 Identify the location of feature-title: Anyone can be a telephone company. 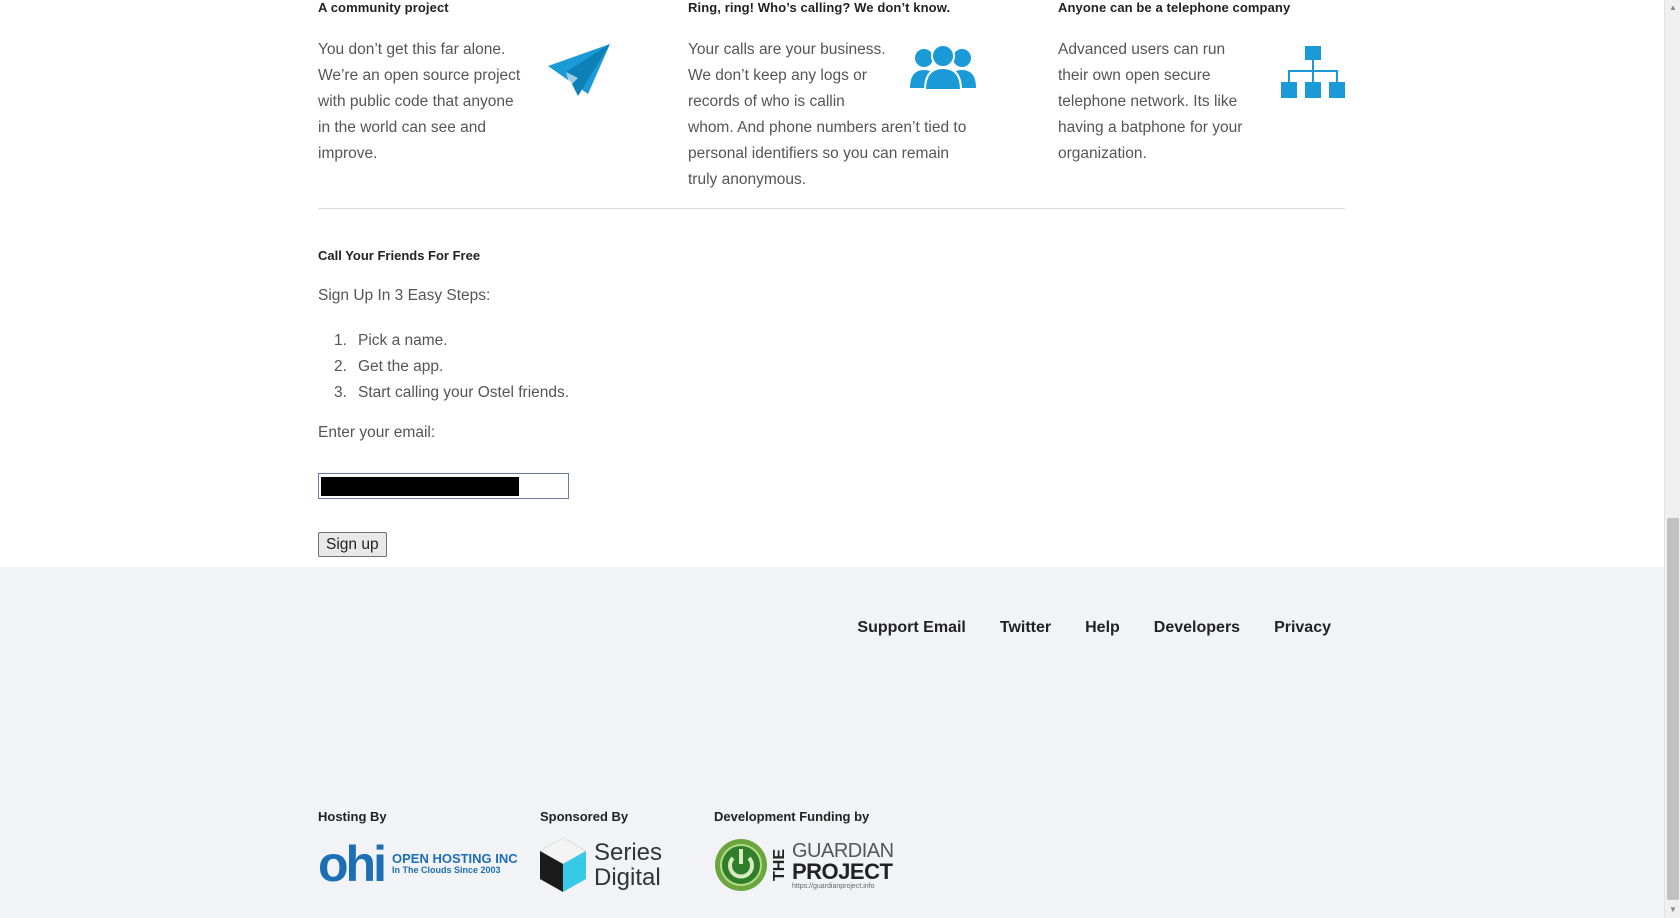
(1174, 7).